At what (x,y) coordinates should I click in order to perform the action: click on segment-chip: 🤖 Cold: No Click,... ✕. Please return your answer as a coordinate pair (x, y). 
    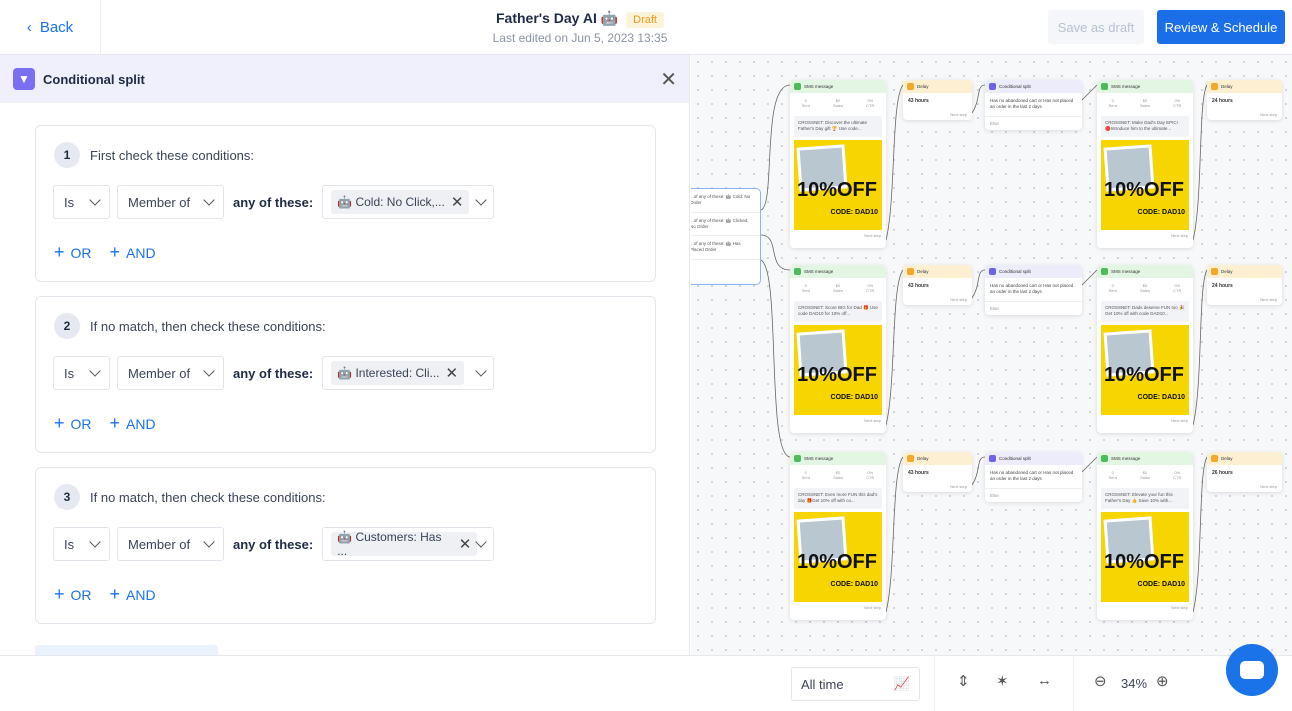
    Looking at the image, I should click on (400, 202).